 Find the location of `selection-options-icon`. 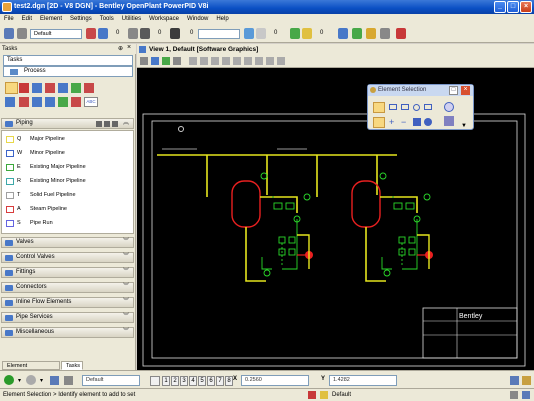

selection-options-icon is located at coordinates (449, 121).